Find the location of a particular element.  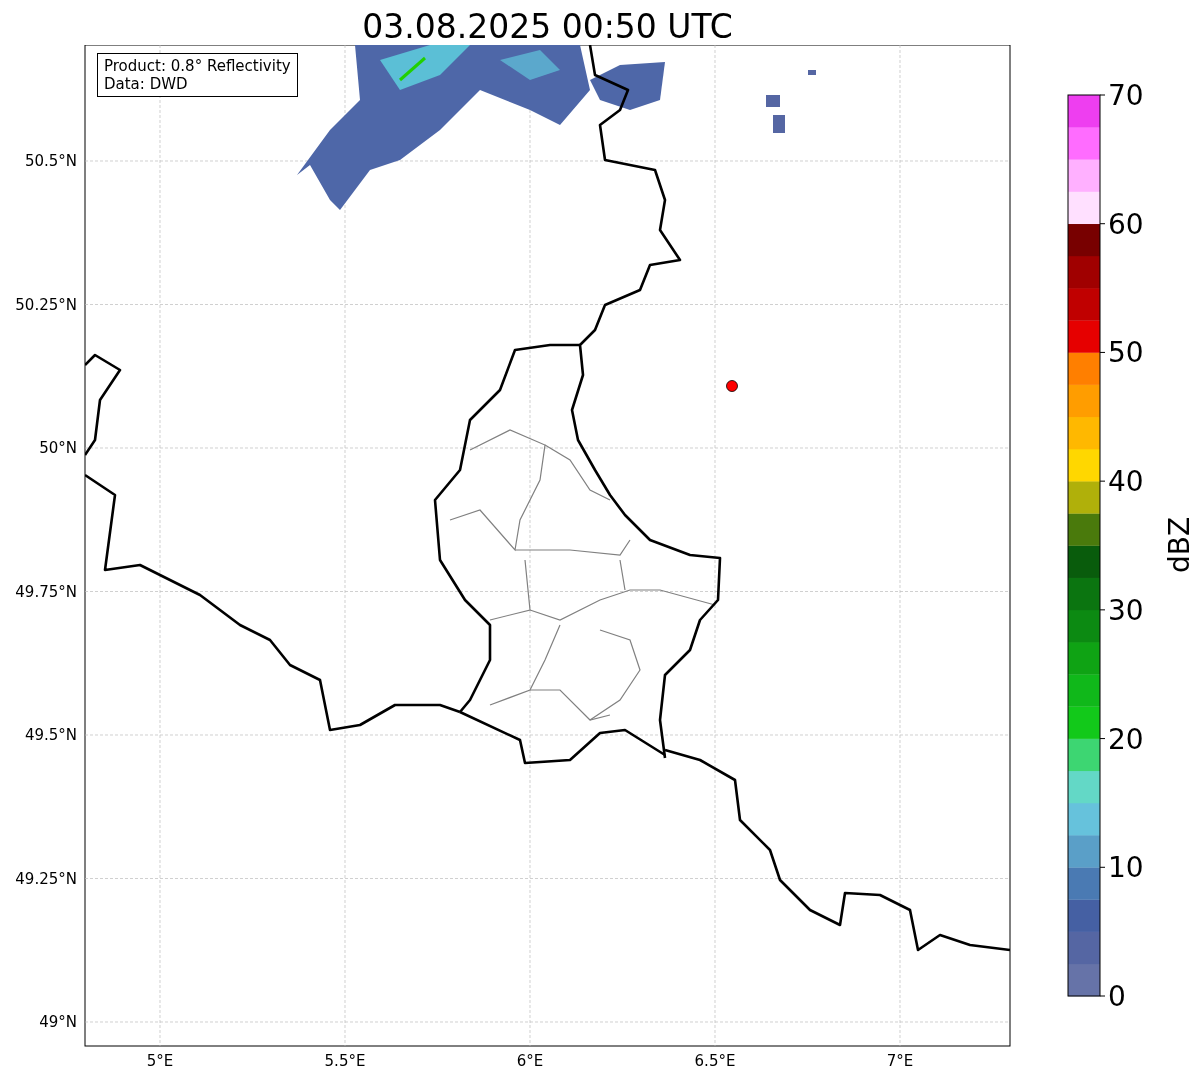

axis-tick-label: 50.5°N is located at coordinates (50, 161).